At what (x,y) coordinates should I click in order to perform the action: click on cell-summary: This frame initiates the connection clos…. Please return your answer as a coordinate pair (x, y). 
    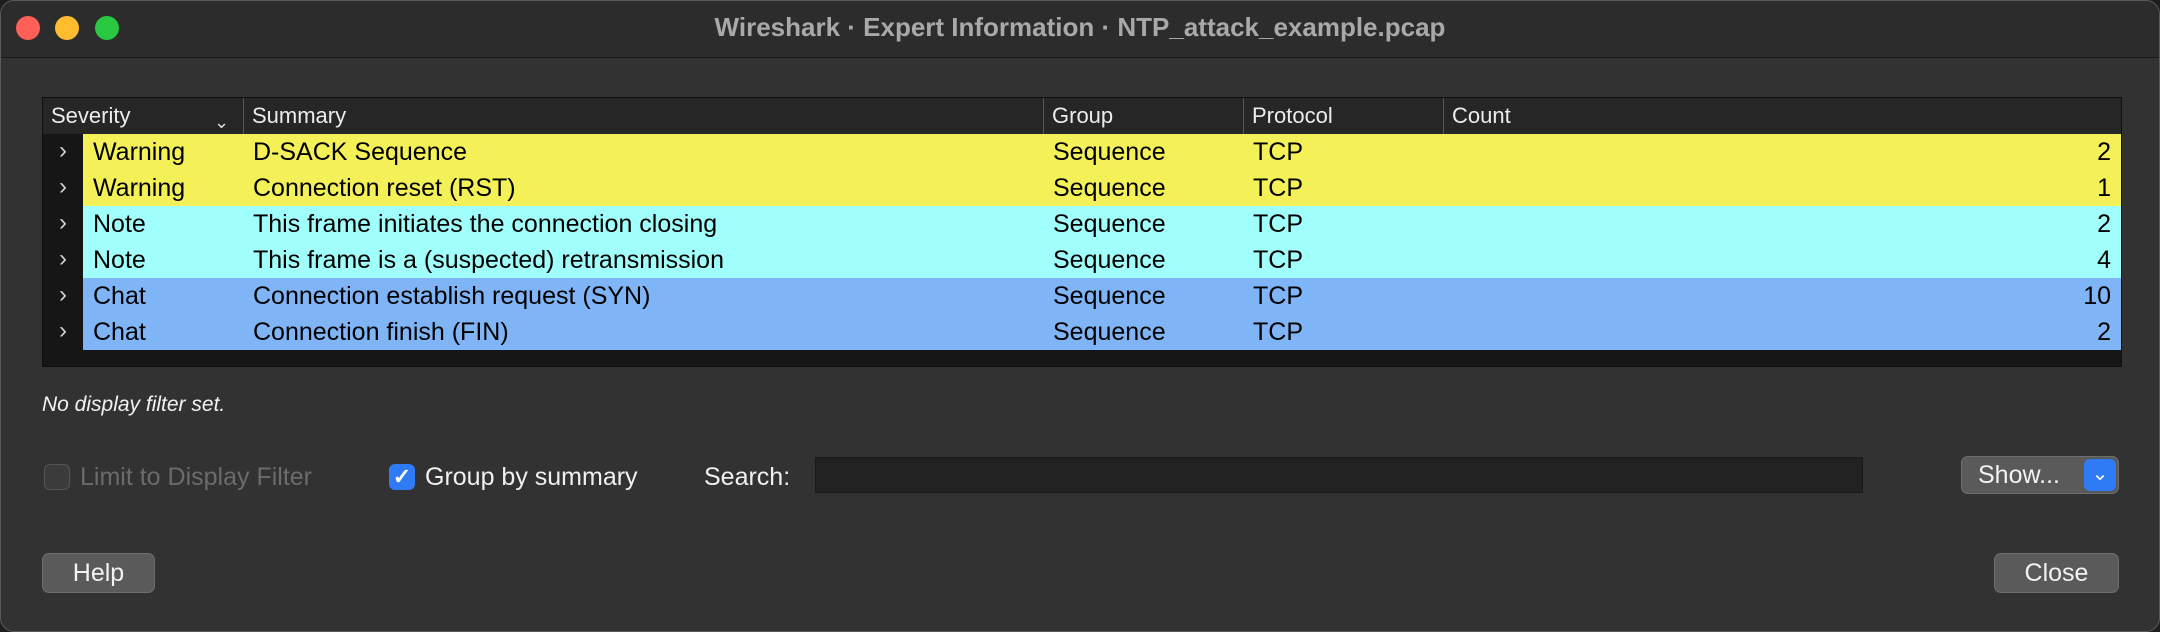
    Looking at the image, I should click on (485, 224).